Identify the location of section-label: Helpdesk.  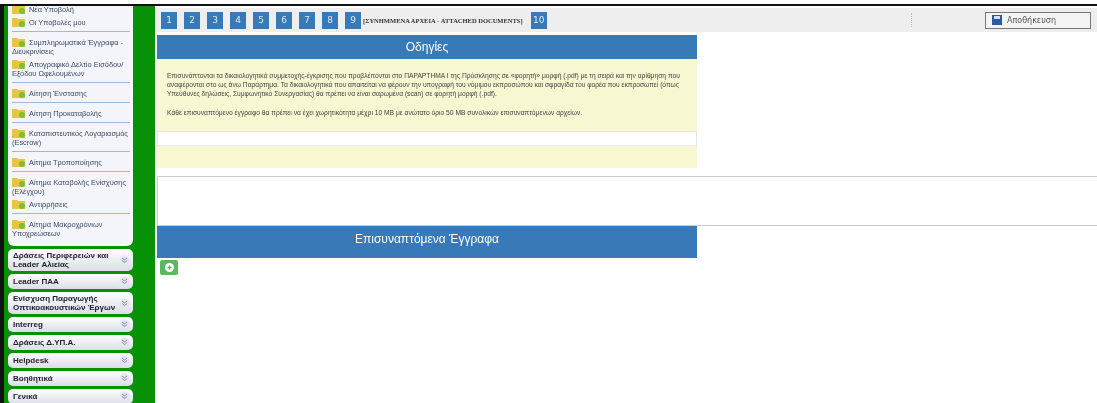
(31, 360).